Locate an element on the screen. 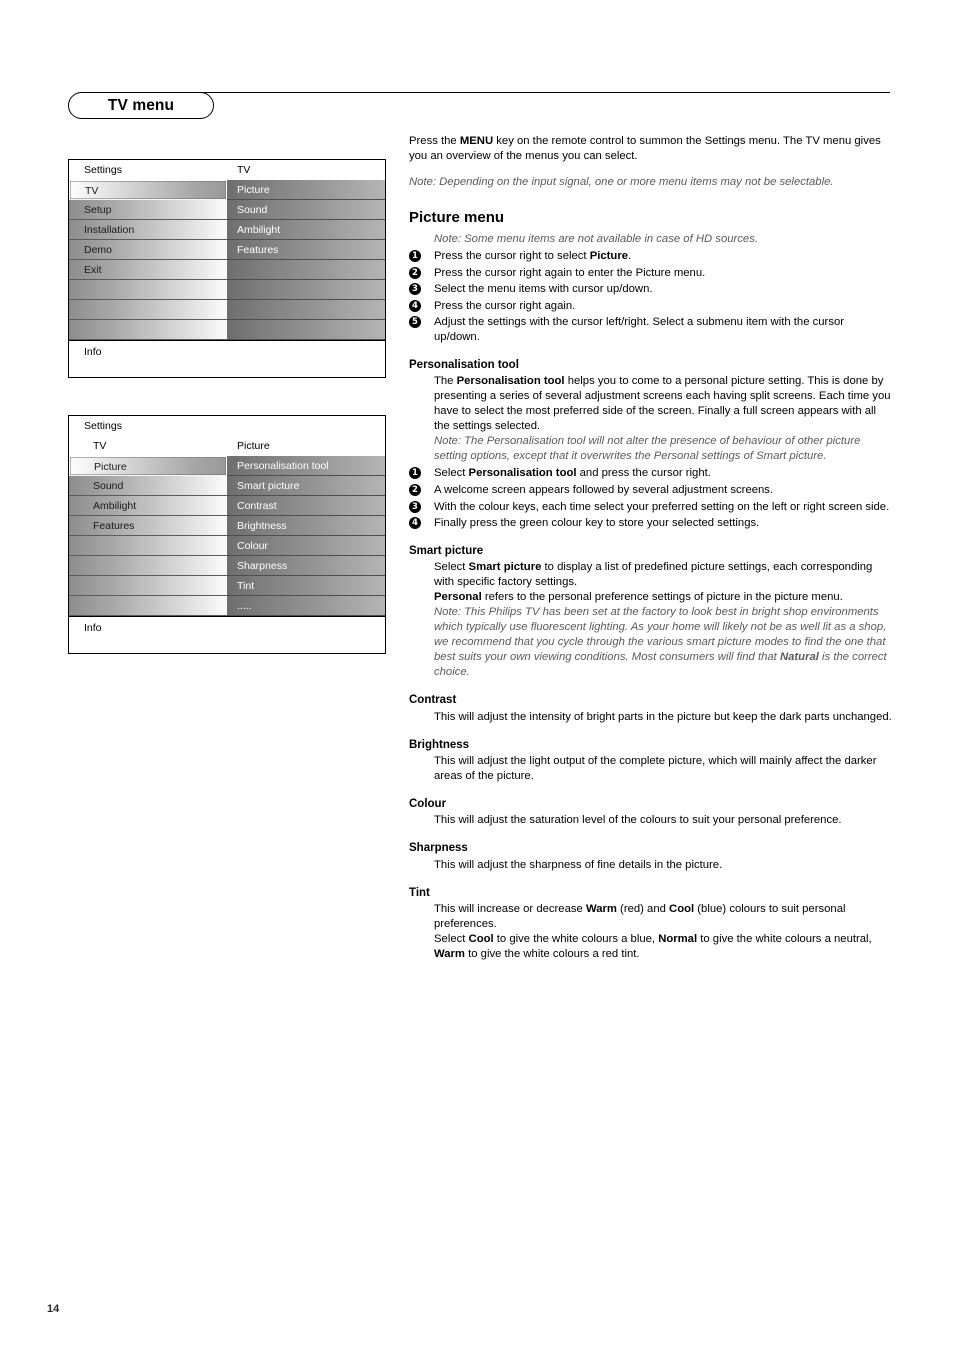 The image size is (954, 1351). warm-bold-2: Warm is located at coordinates (449, 953).